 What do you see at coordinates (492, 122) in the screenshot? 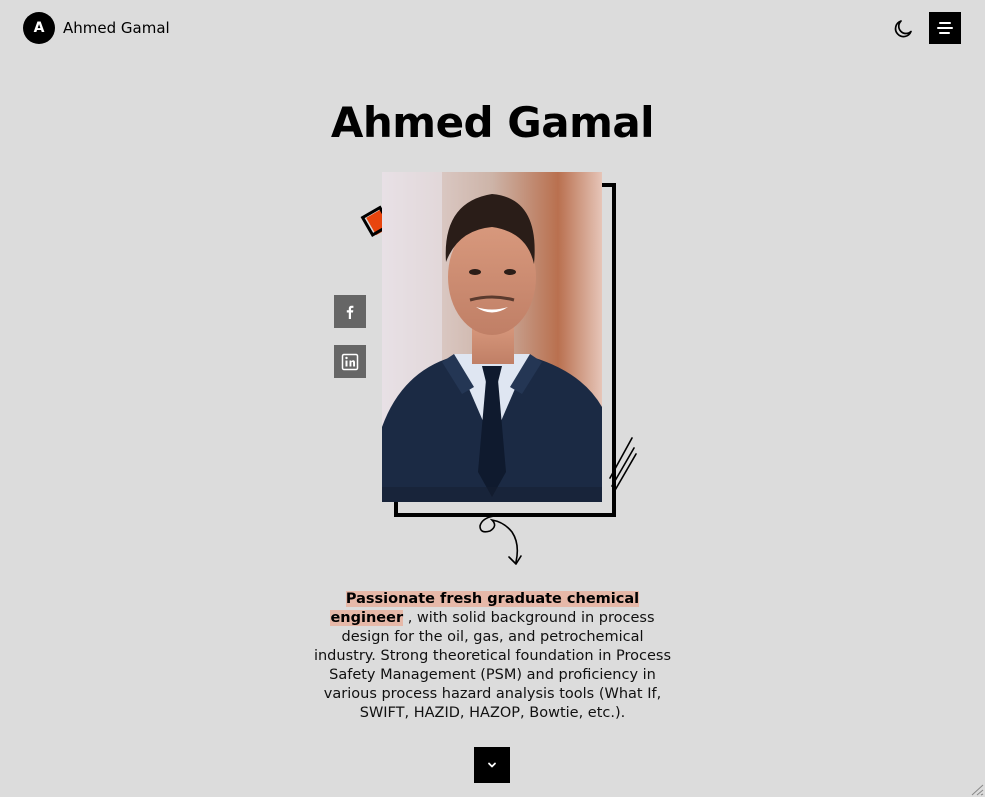
I see `page-title: Ahmed Gamal` at bounding box center [492, 122].